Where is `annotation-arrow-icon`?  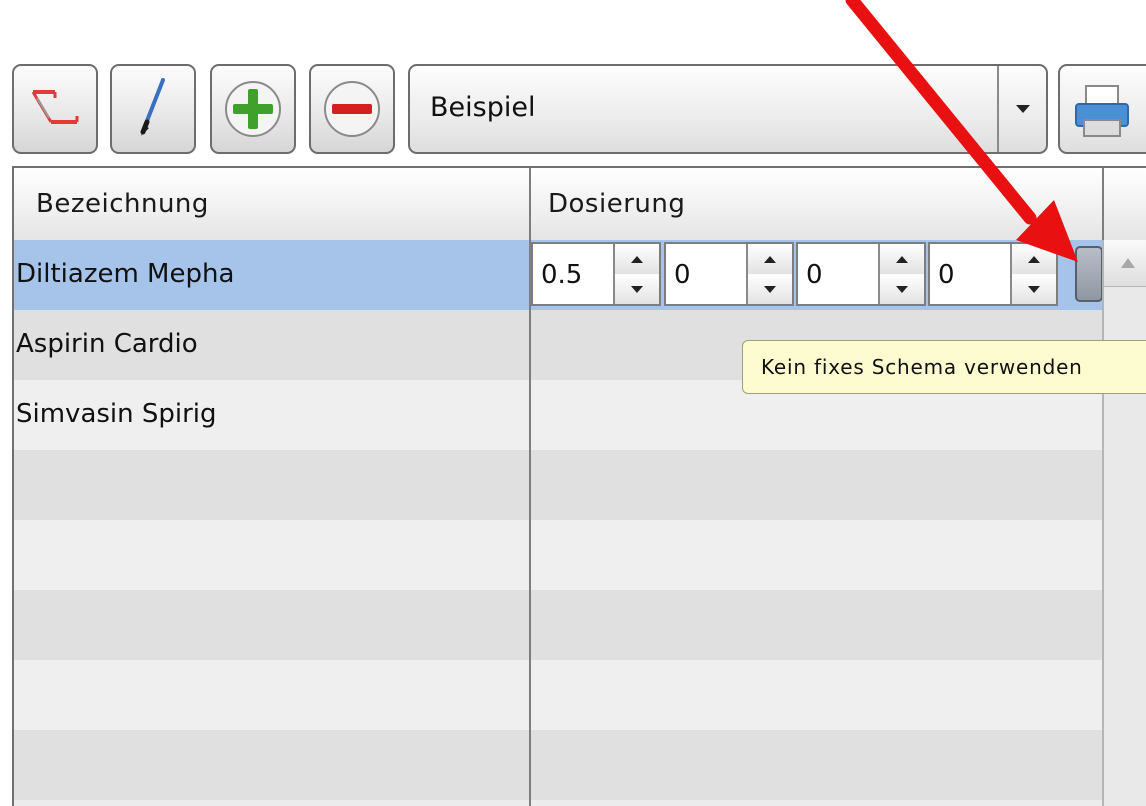
annotation-arrow-icon is located at coordinates (961, 131).